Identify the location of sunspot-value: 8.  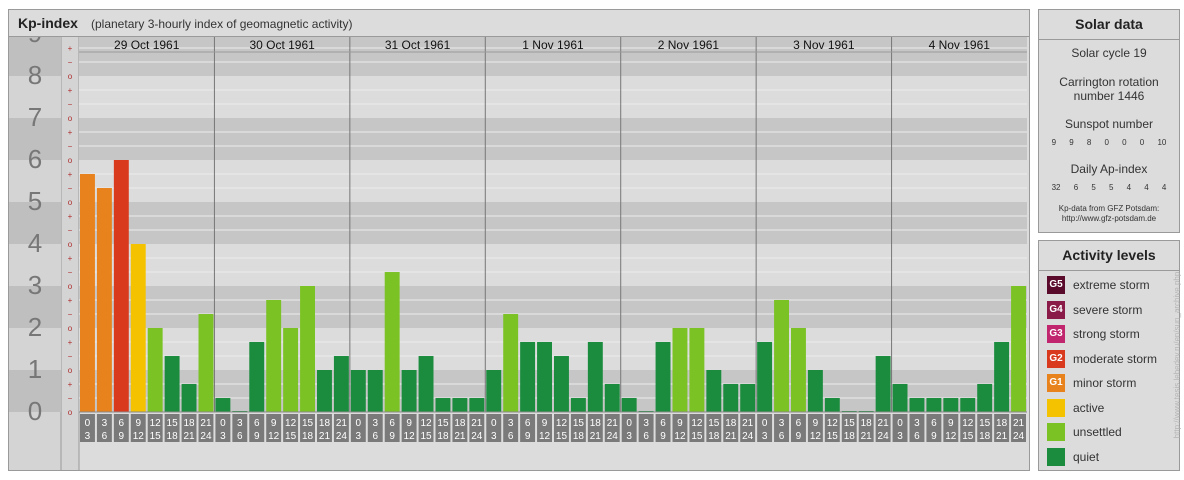
(1089, 142).